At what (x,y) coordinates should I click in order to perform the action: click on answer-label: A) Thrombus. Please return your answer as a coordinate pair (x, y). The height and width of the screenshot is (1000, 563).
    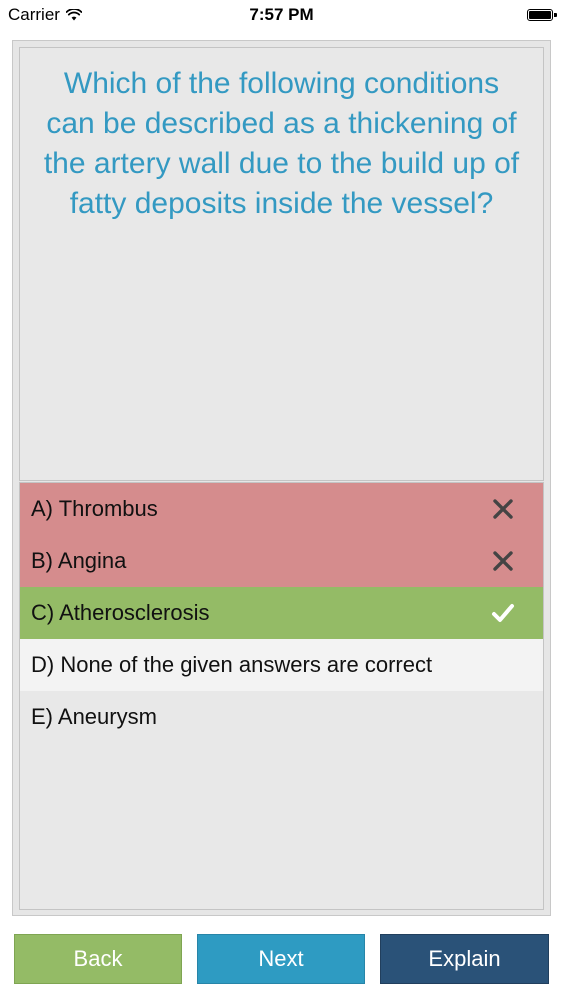
    Looking at the image, I should click on (94, 508).